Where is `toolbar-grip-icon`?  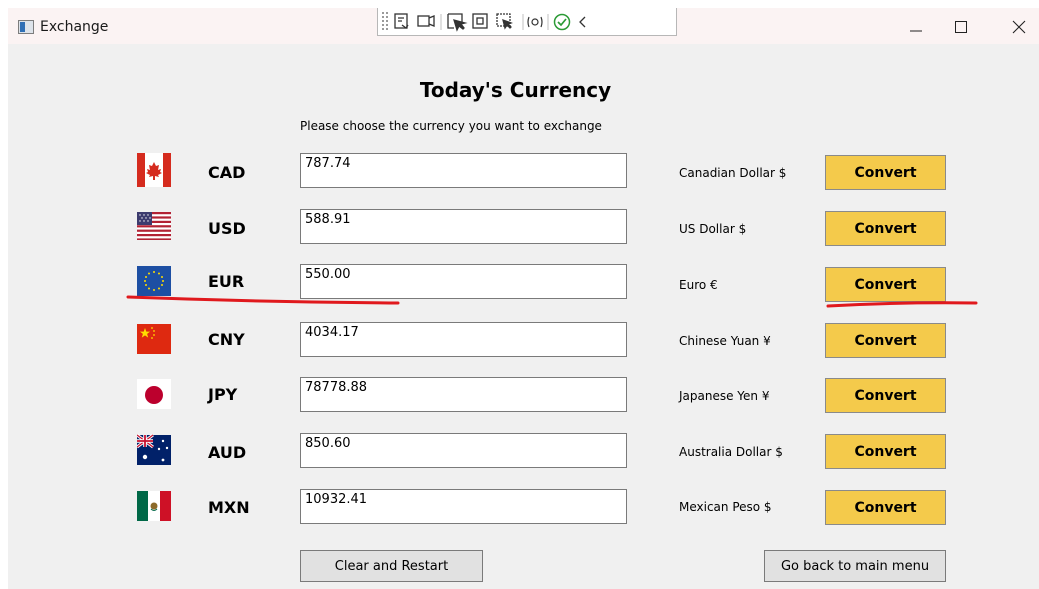
toolbar-grip-icon is located at coordinates (385, 21).